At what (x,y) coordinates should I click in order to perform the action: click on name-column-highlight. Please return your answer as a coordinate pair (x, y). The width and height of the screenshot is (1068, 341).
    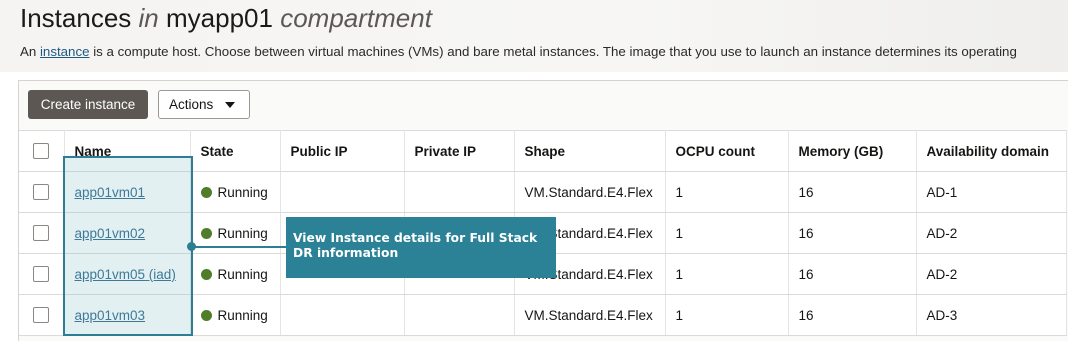
    Looking at the image, I should click on (128, 246).